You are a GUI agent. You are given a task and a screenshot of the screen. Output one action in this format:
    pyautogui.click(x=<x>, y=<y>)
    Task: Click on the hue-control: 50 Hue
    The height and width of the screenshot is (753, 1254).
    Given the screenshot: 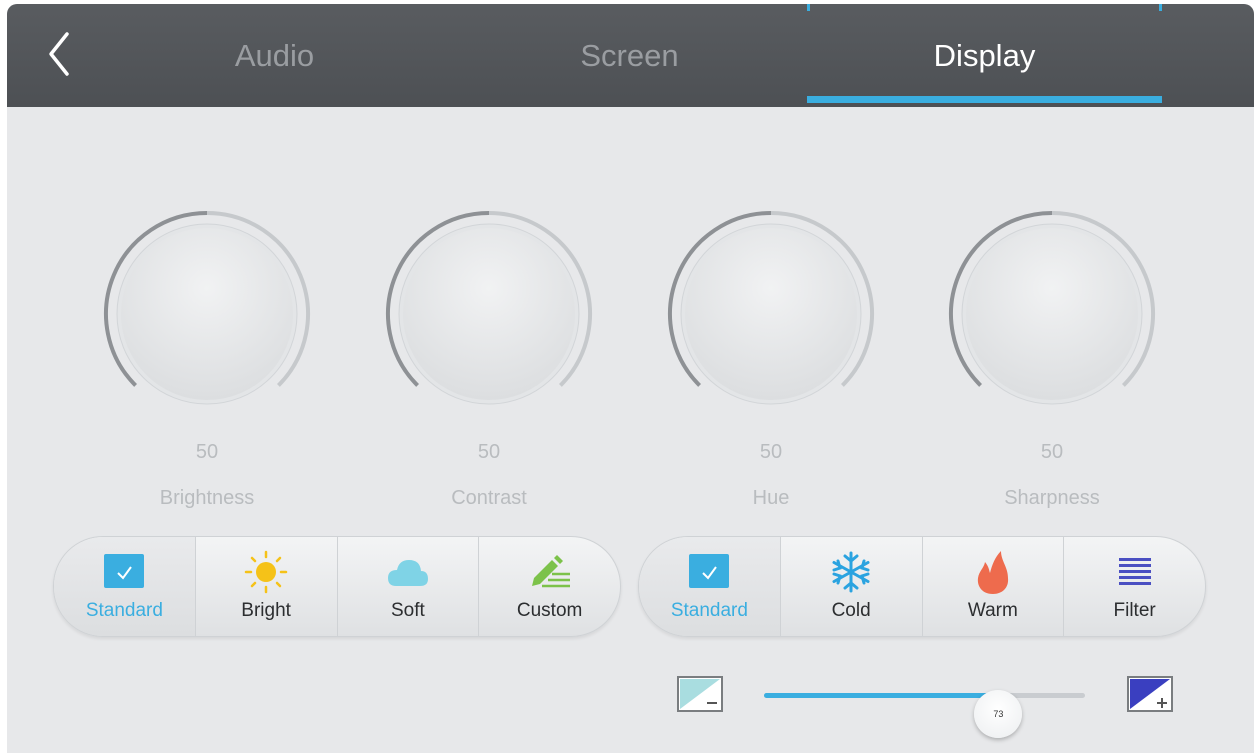 What is the action you would take?
    pyautogui.click(x=771, y=359)
    